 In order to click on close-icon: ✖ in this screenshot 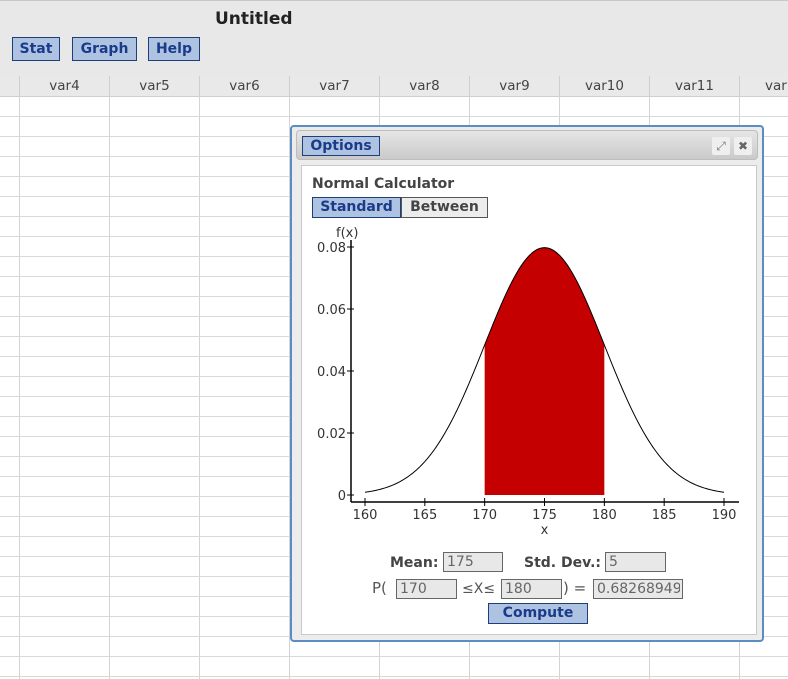, I will do `click(743, 146)`.